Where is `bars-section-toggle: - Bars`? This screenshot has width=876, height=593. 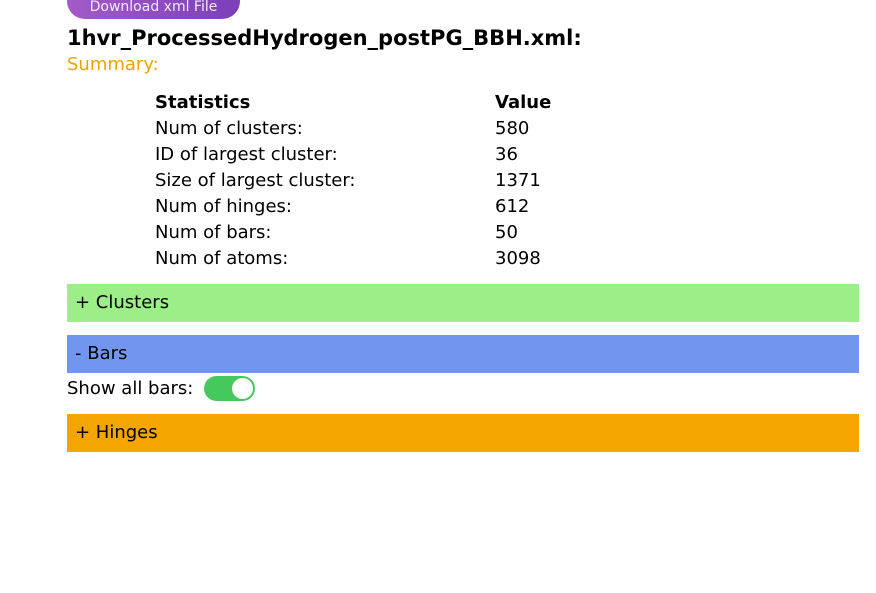 bars-section-toggle: - Bars is located at coordinates (463, 354).